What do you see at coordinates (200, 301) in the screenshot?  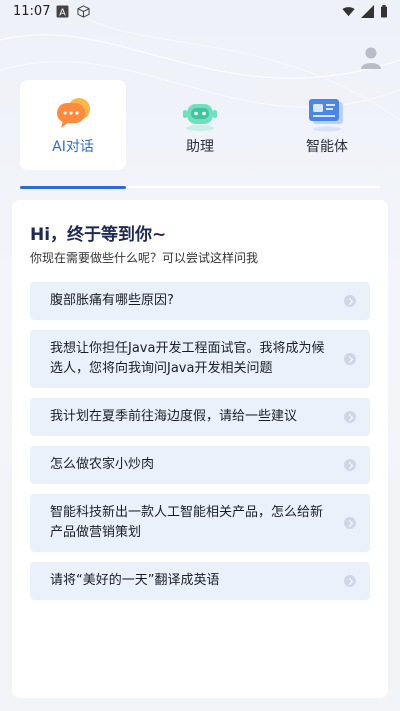 I see `question-item: 腹部胀痛有哪些原因?` at bounding box center [200, 301].